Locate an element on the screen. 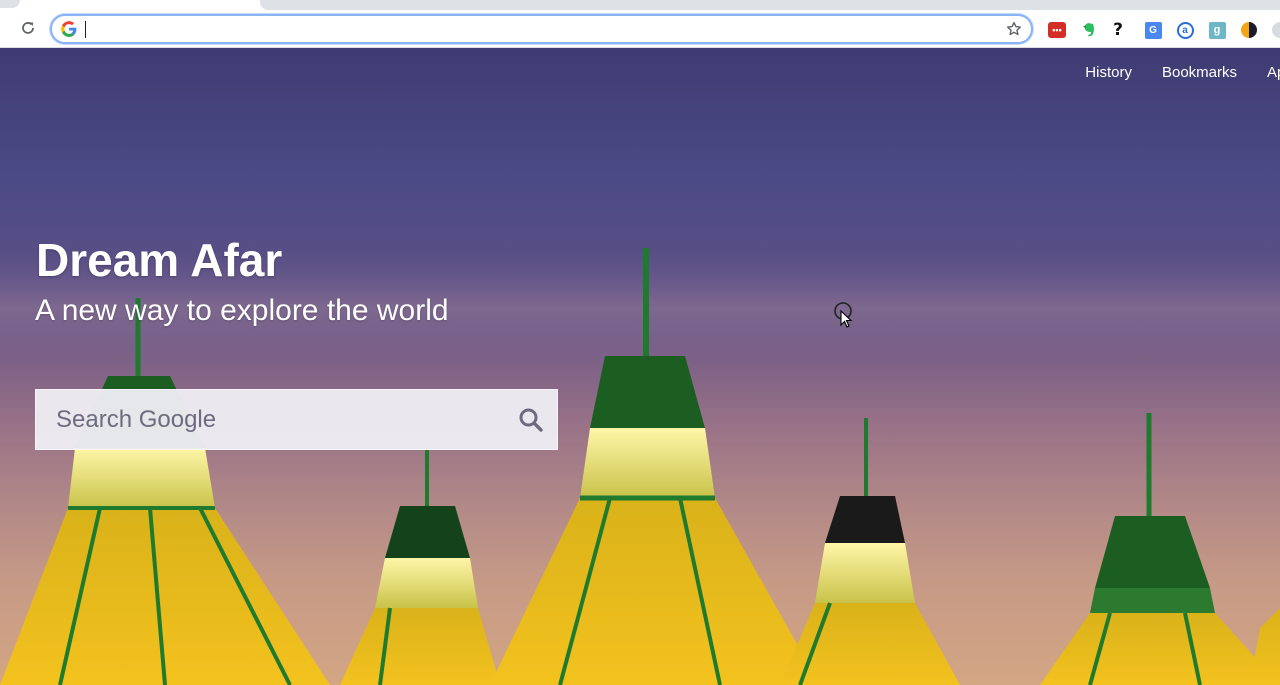 This screenshot has width=1280, height=685. at-sign-icon: a is located at coordinates (1185, 30).